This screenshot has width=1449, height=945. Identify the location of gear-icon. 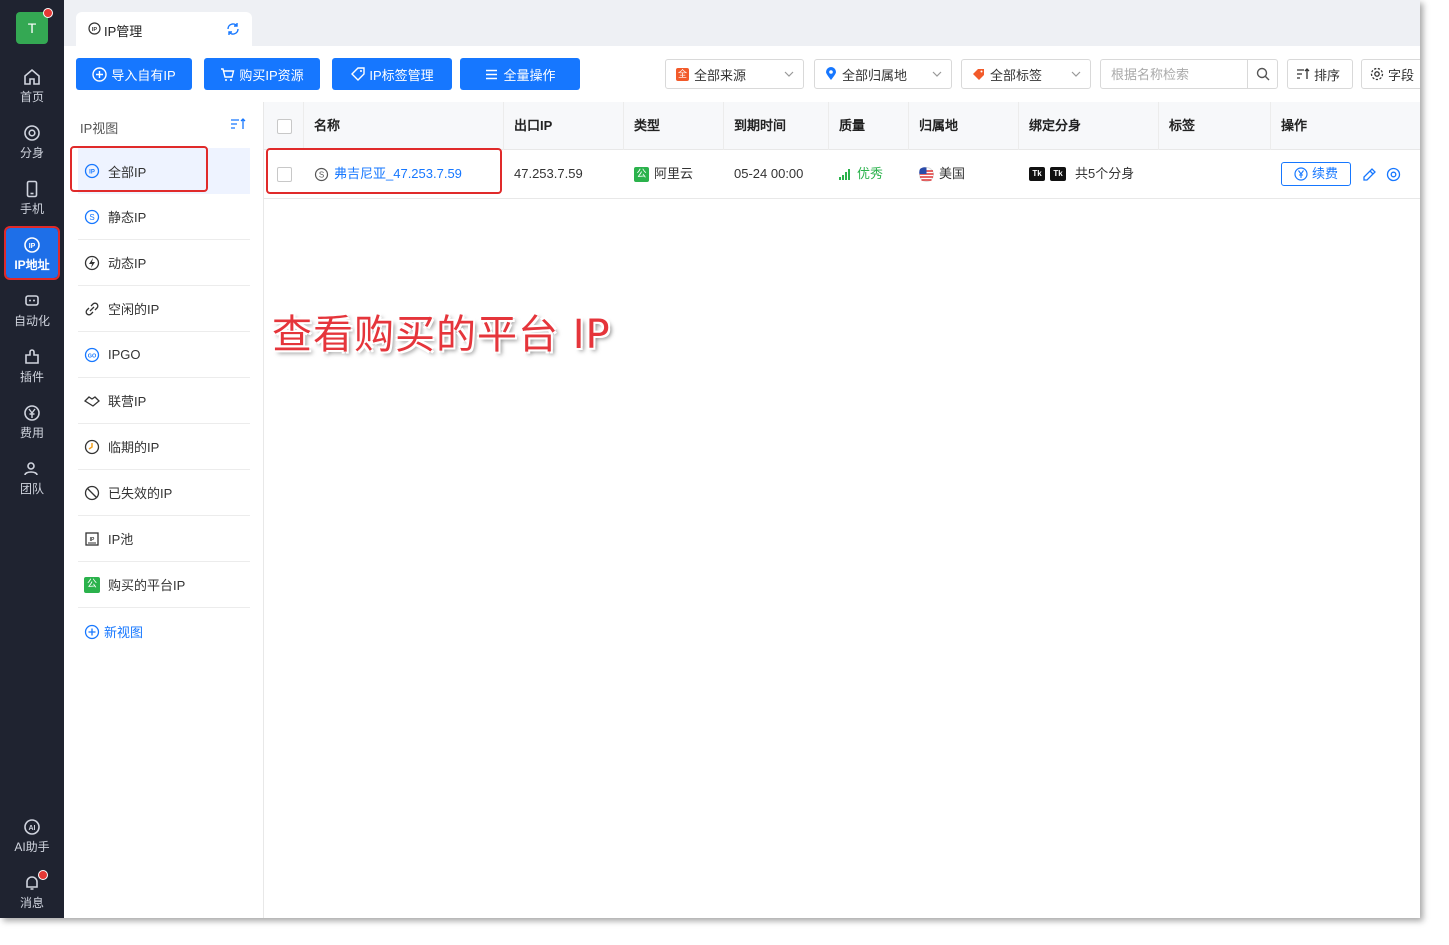
(1377, 74).